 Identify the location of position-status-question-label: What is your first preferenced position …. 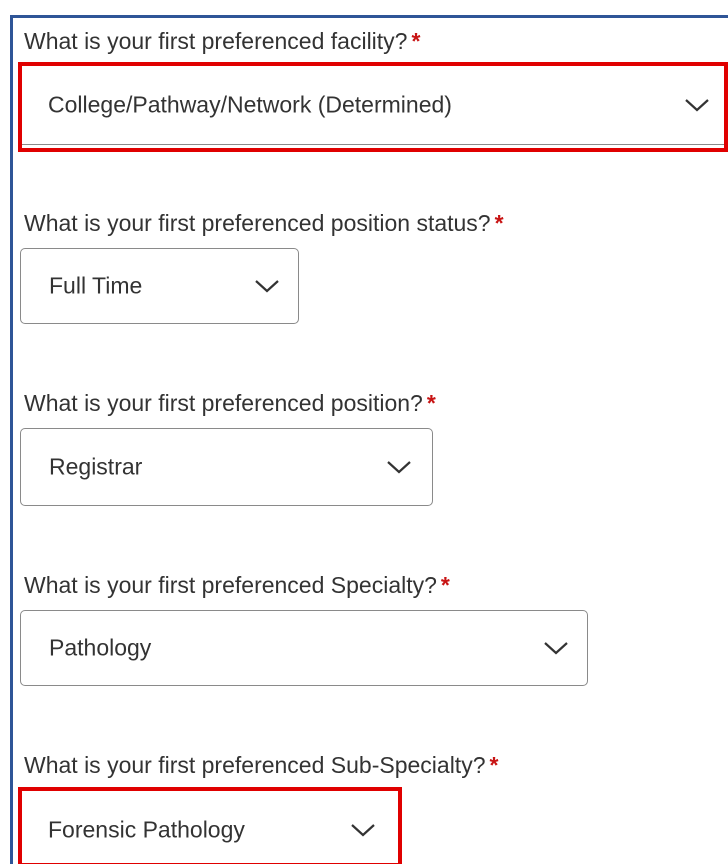
(257, 223).